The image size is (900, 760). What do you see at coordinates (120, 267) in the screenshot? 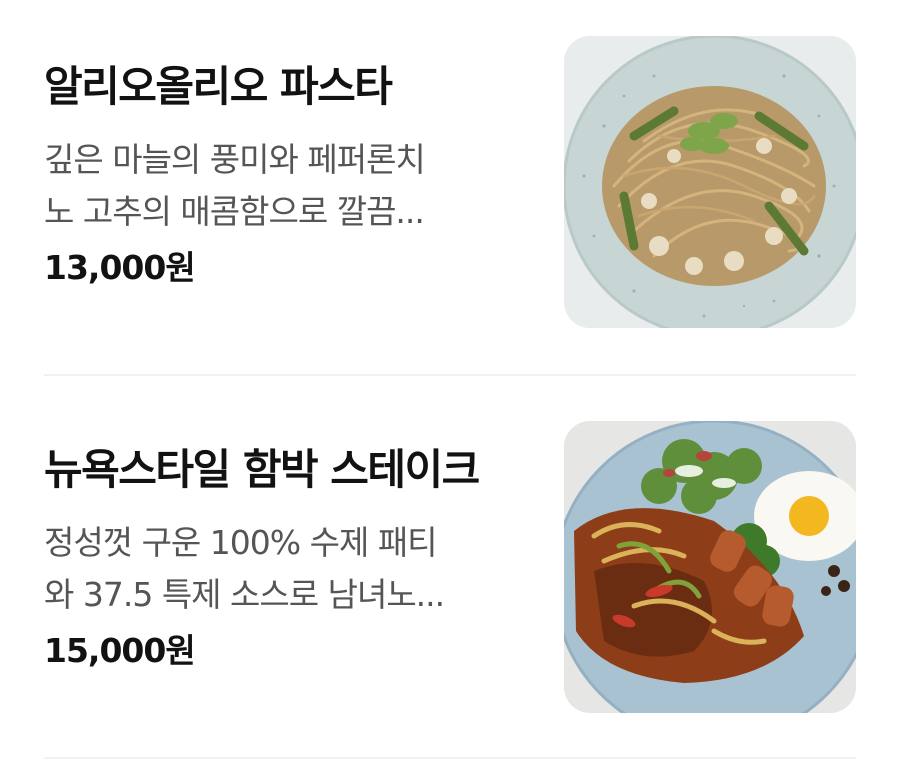
I see `menu-item-price: 13,000원` at bounding box center [120, 267].